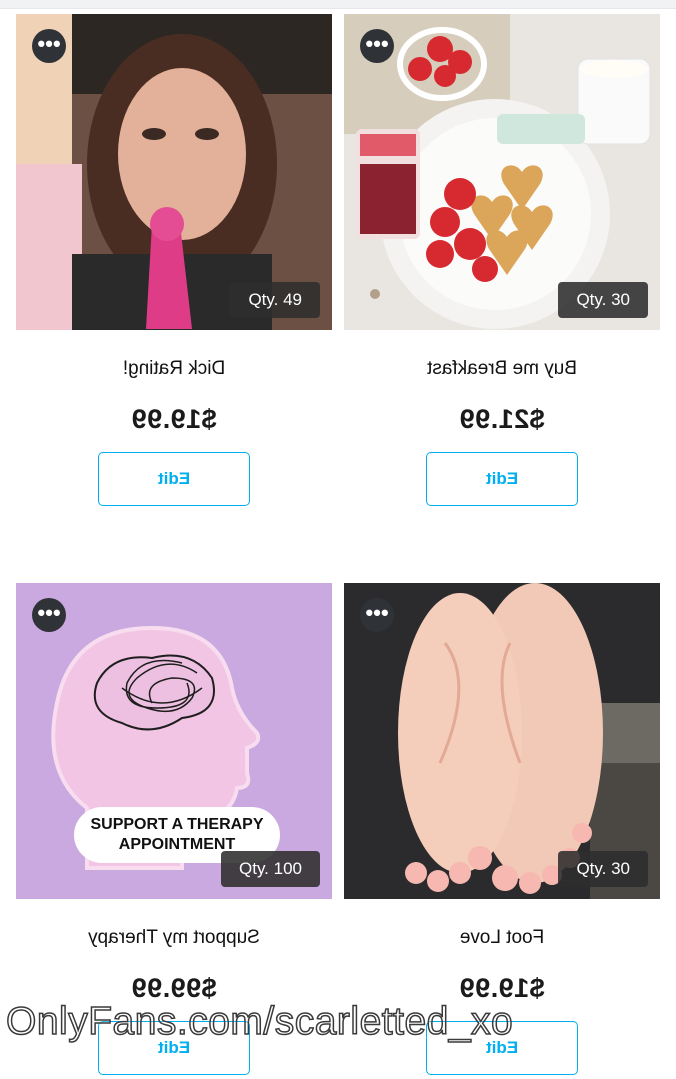 The image size is (676, 1079). I want to click on product-price: $21.99, so click(502, 419).